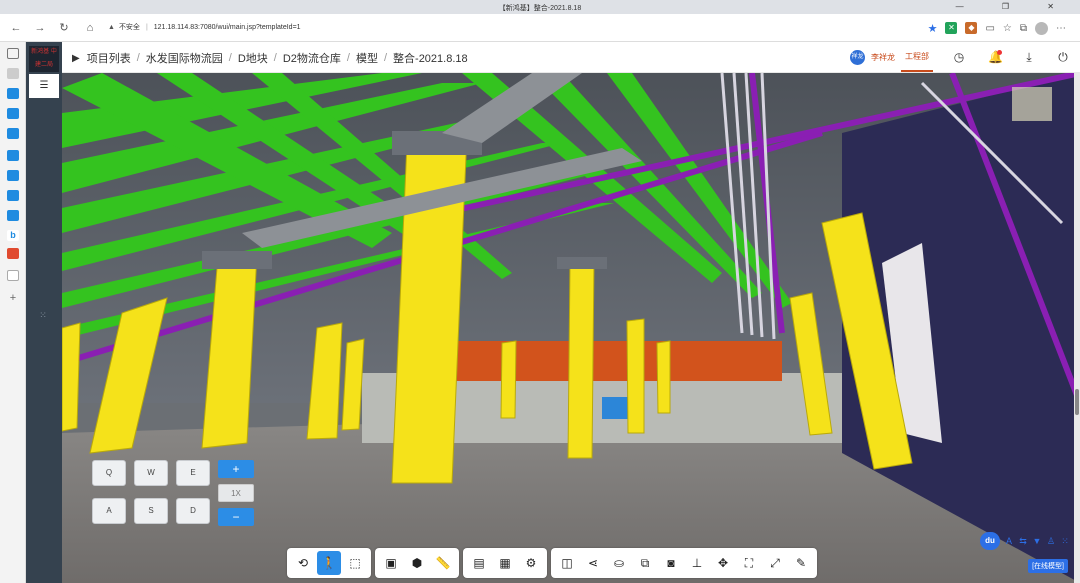  I want to click on add-icon: +, so click(13, 298).